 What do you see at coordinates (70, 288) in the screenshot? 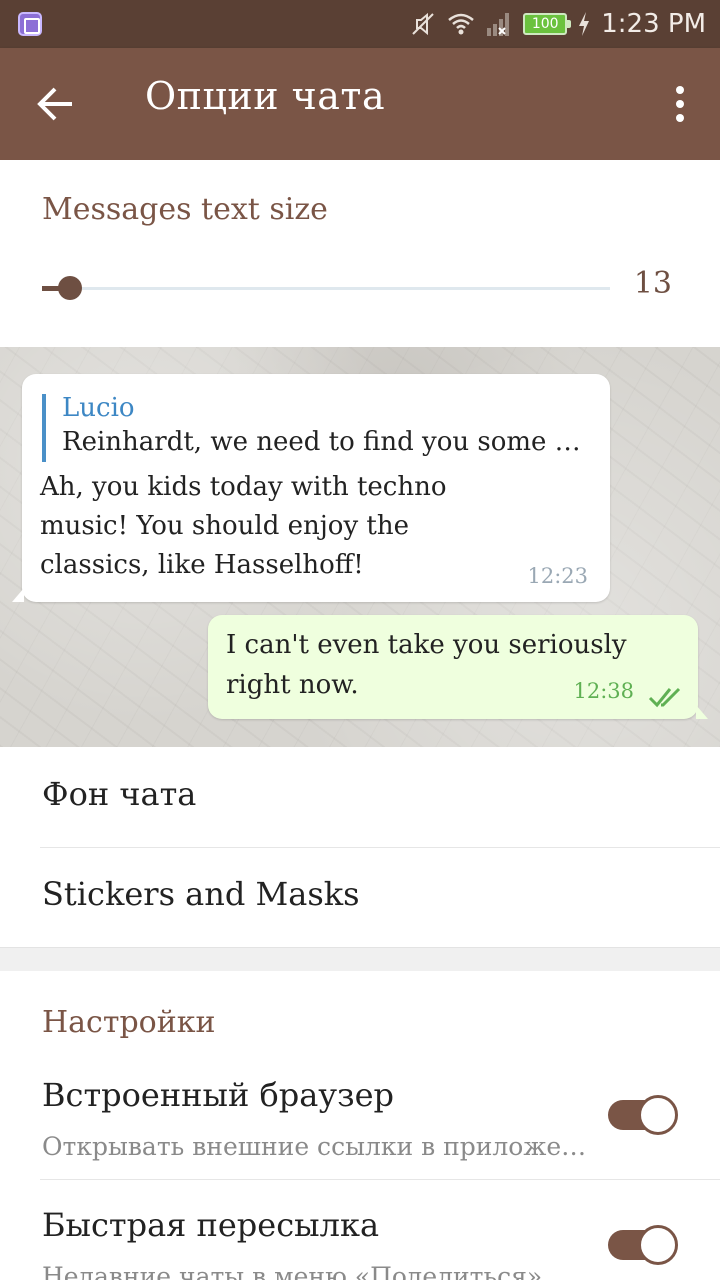
I see `slider-thumb` at bounding box center [70, 288].